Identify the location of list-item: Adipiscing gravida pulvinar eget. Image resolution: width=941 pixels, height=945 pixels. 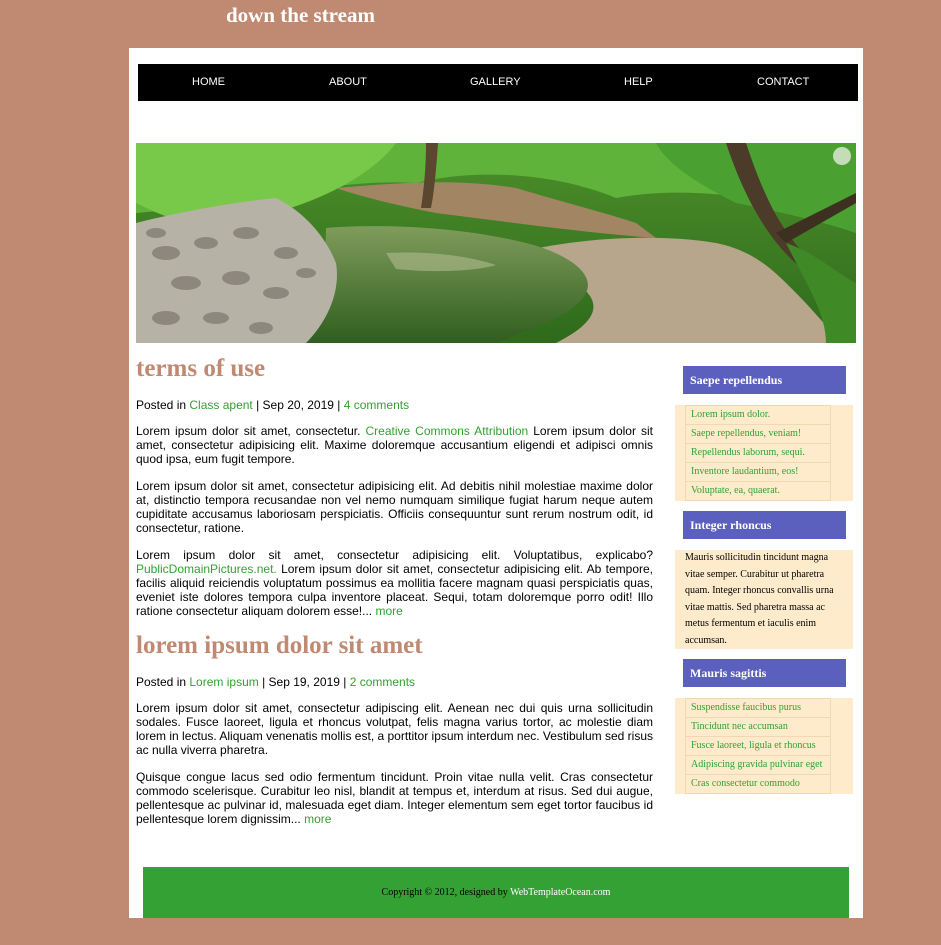
(758, 765).